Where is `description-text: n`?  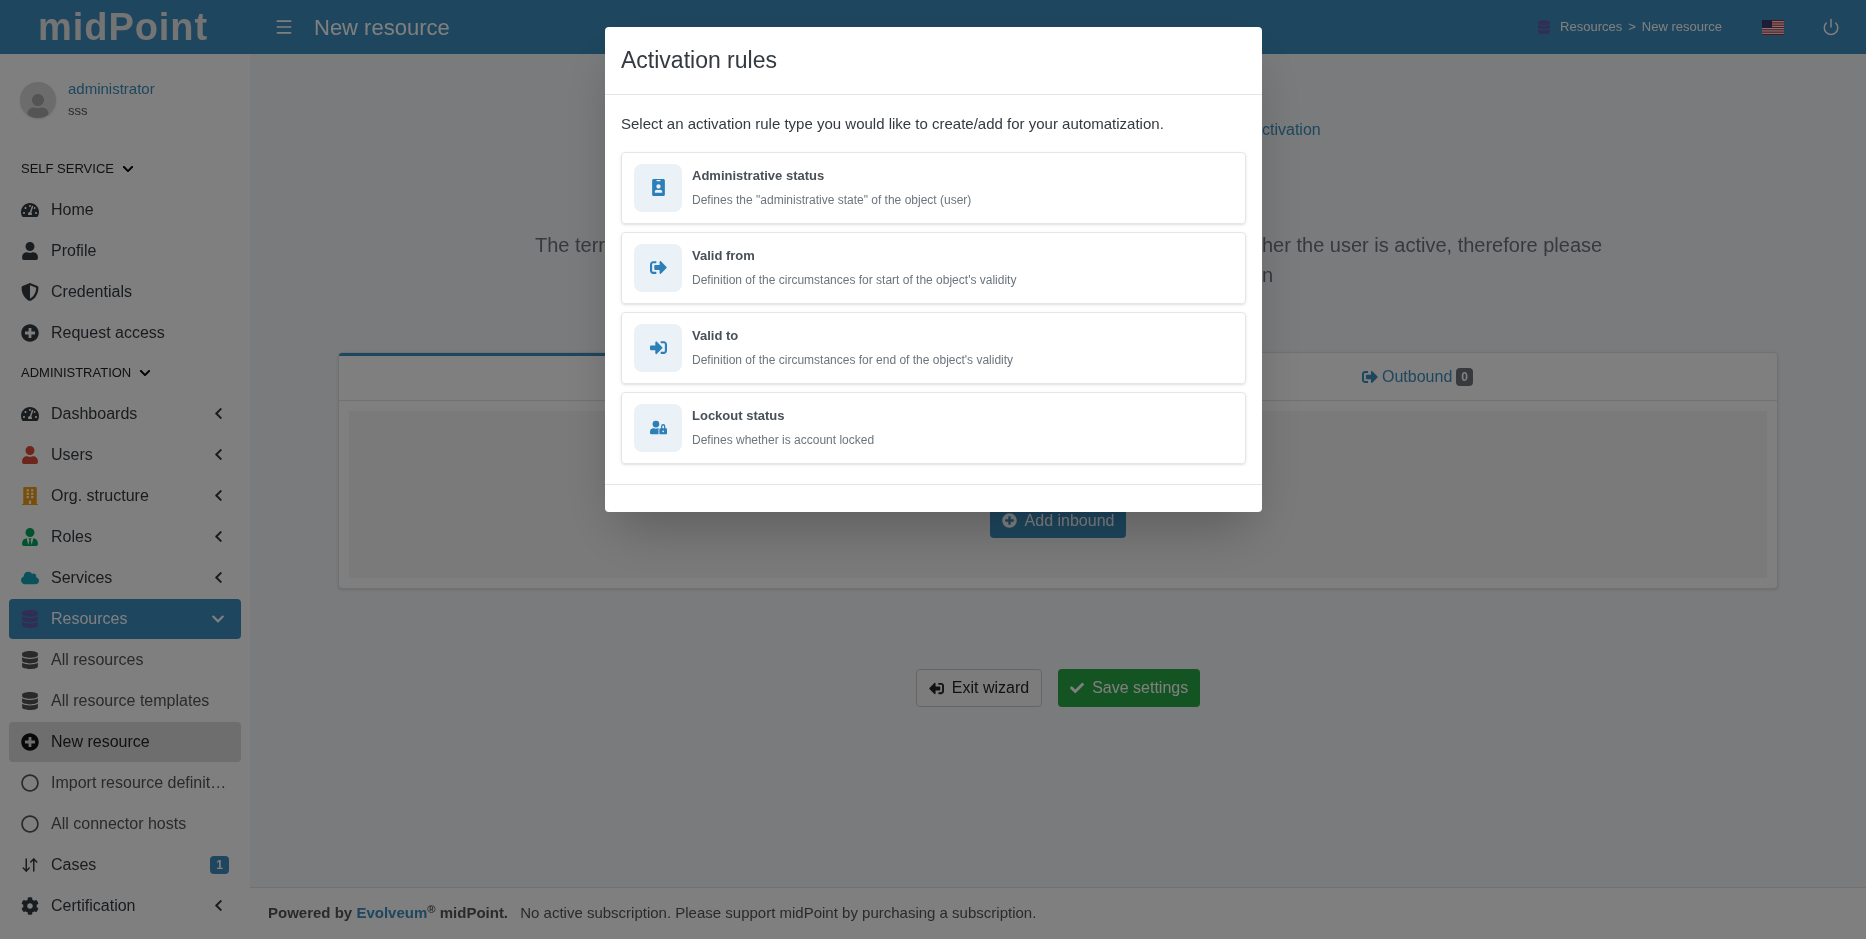
description-text: n is located at coordinates (1268, 275).